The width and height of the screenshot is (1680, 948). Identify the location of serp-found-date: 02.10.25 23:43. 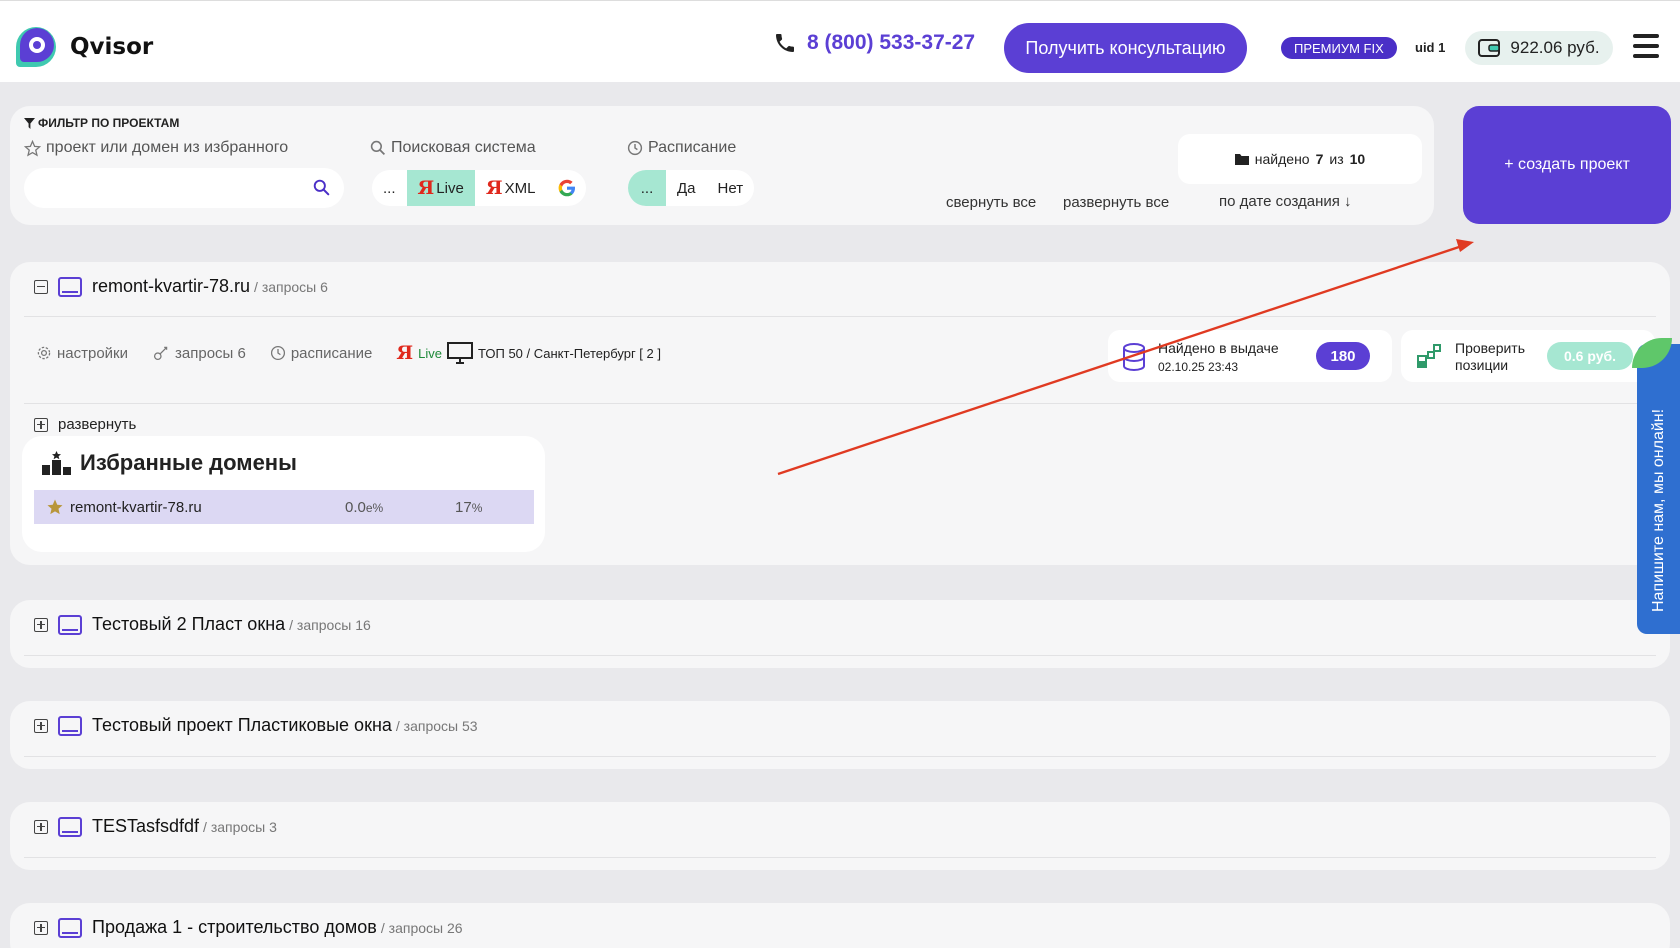
(1198, 367).